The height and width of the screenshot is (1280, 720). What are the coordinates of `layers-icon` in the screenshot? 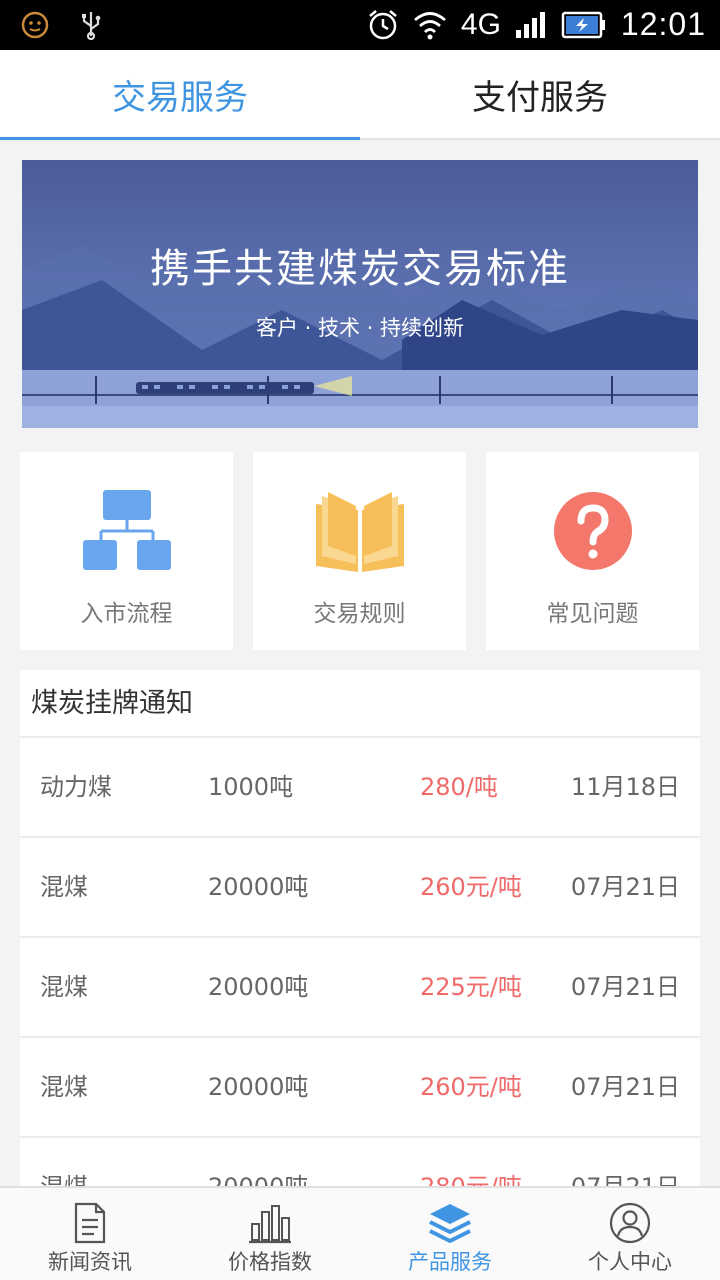 It's located at (450, 1223).